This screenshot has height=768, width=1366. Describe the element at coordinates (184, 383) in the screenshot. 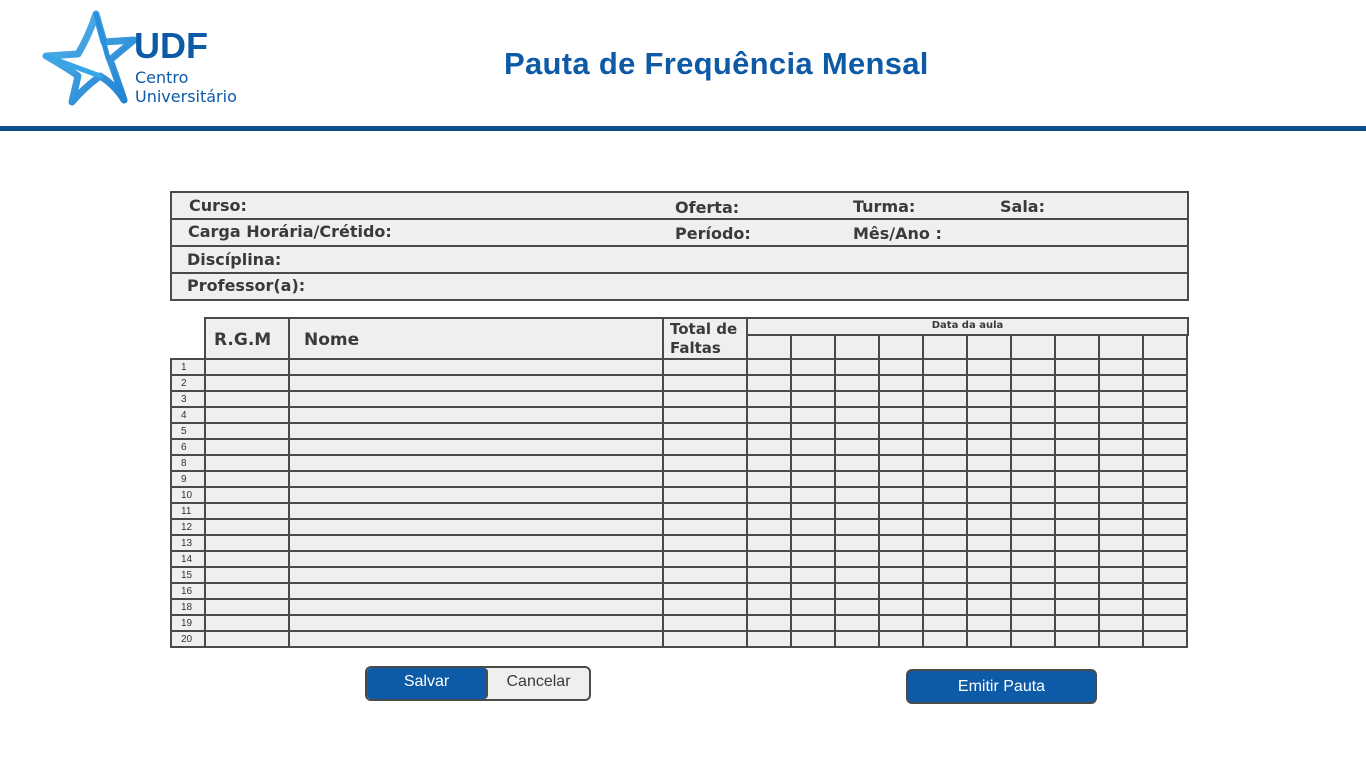

I see `row-number: 2` at that location.